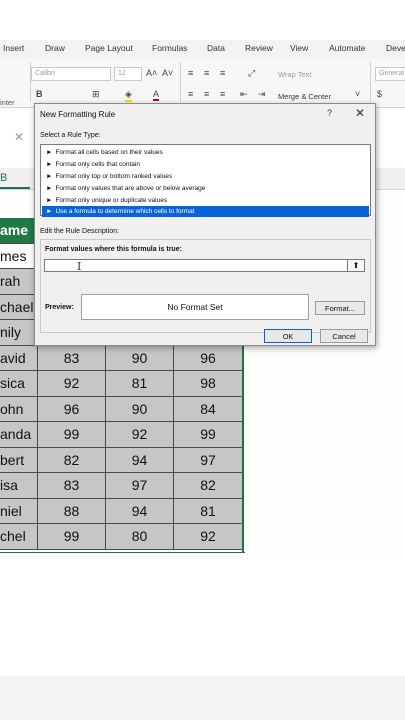 This screenshot has width=405, height=720. What do you see at coordinates (356, 265) in the screenshot?
I see `collapse-dialog-icon: ⬆` at bounding box center [356, 265].